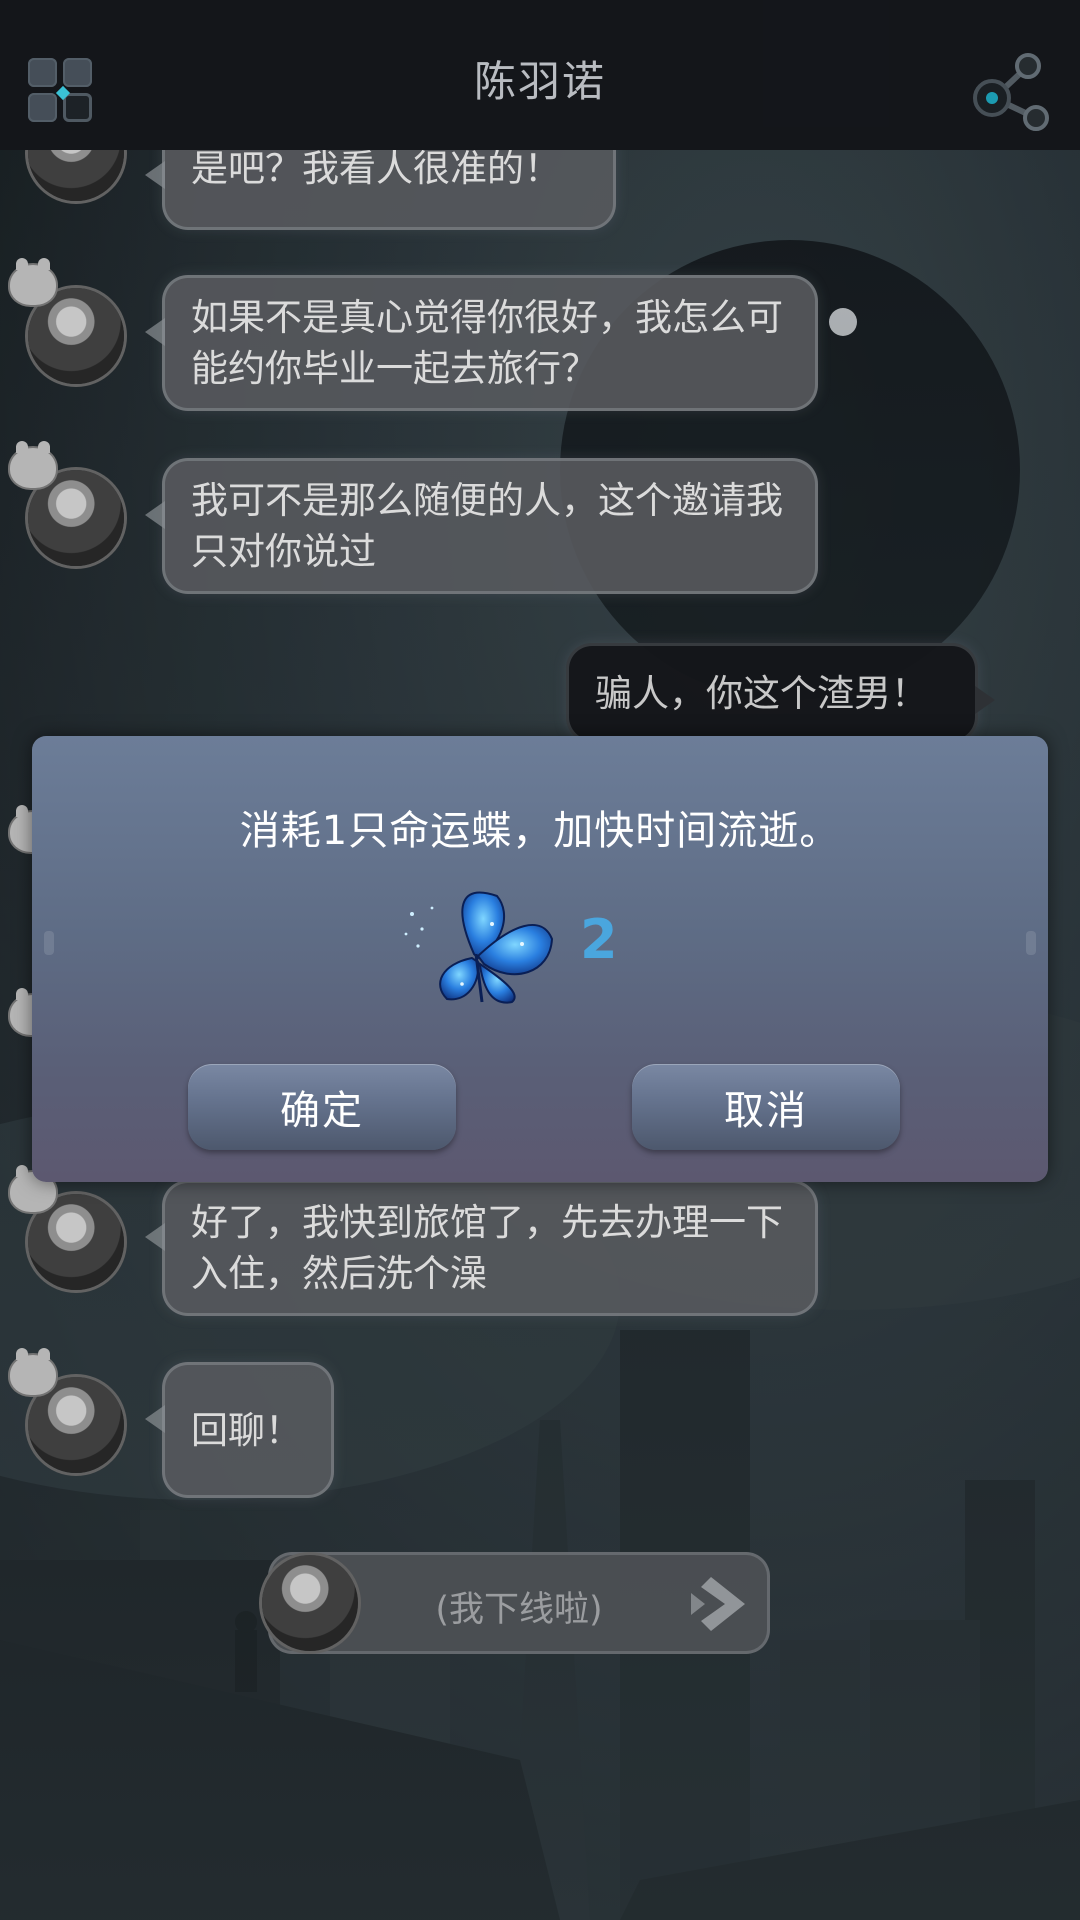 This screenshot has width=1080, height=1920. I want to click on cancel-button: 取消, so click(766, 1107).